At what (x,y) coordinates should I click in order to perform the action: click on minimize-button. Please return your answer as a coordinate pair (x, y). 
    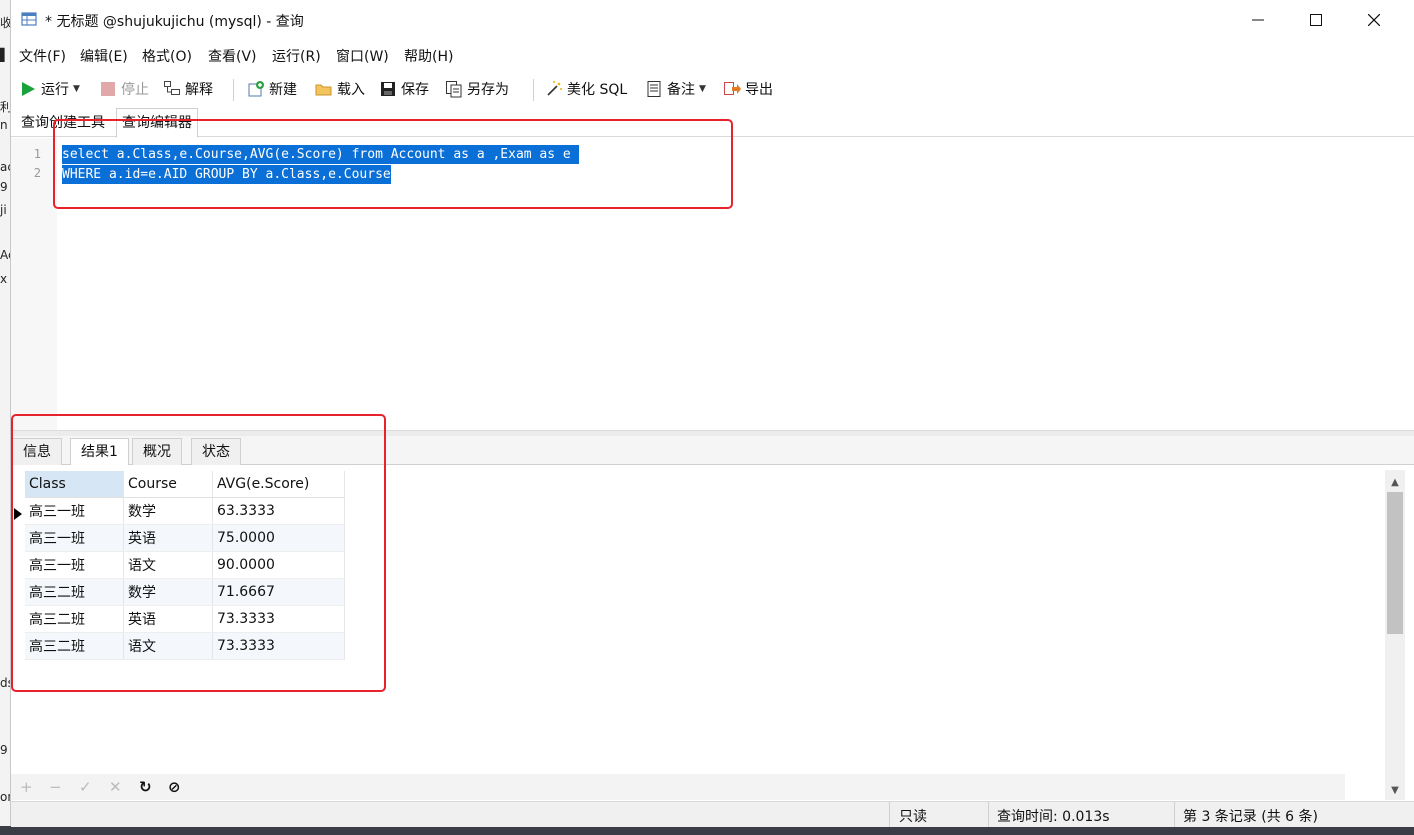
    Looking at the image, I should click on (1258, 20).